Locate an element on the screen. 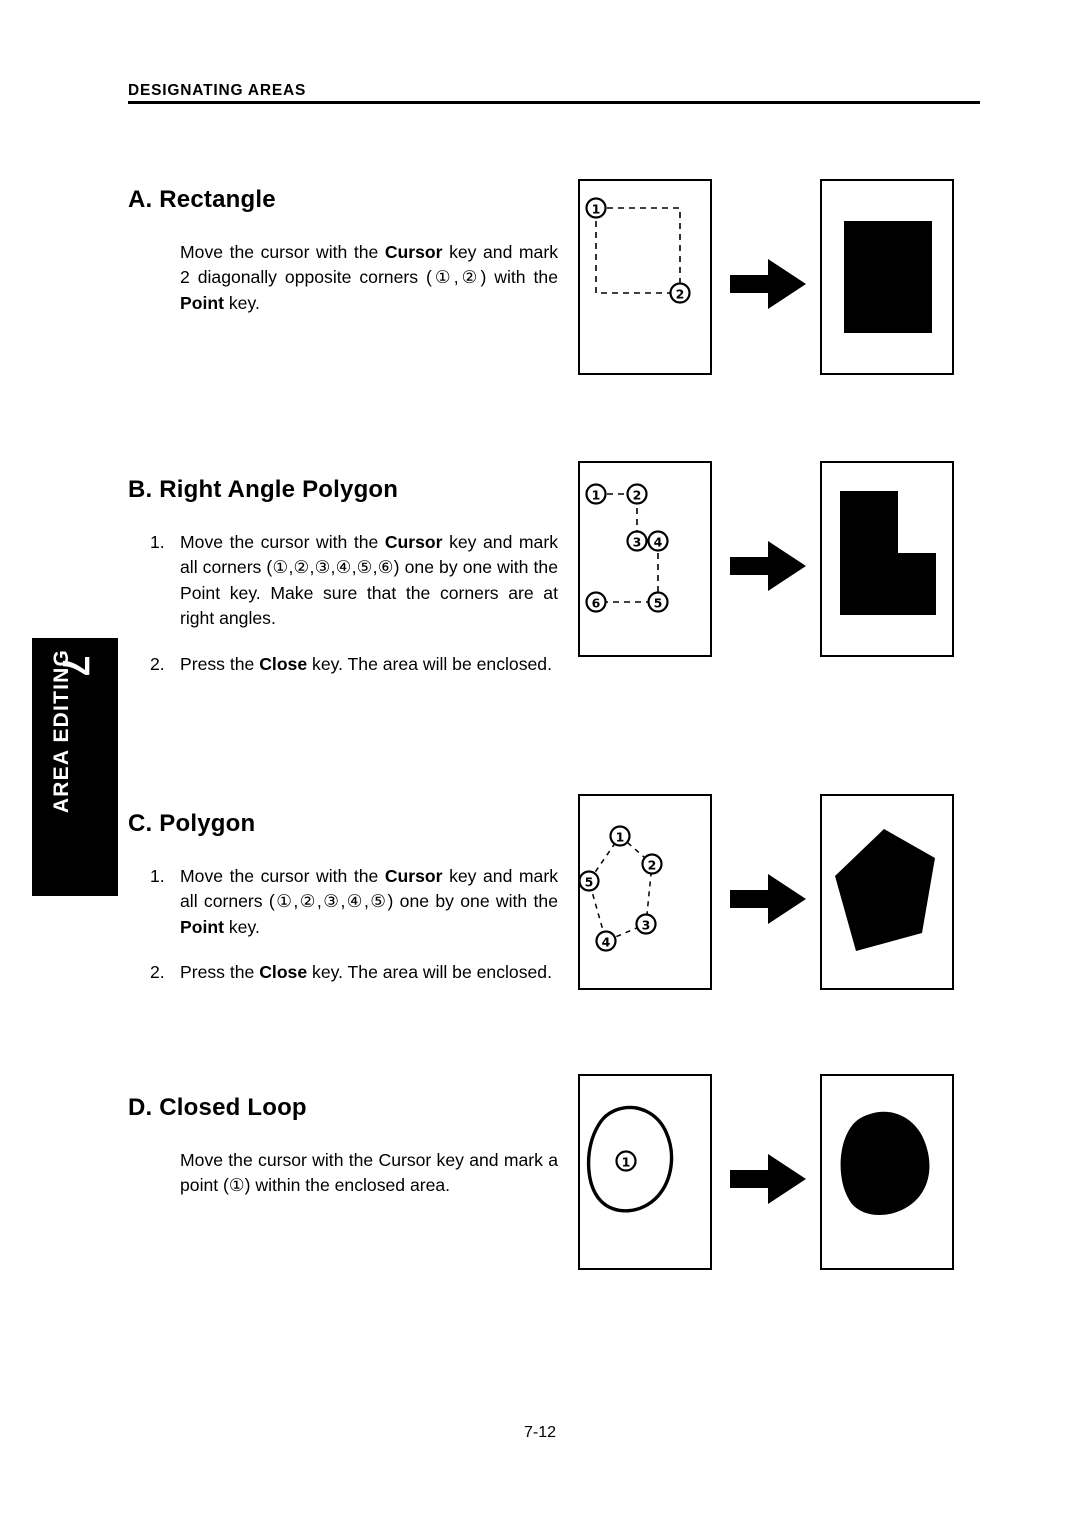  closed-loop-after-panel is located at coordinates (887, 1172).